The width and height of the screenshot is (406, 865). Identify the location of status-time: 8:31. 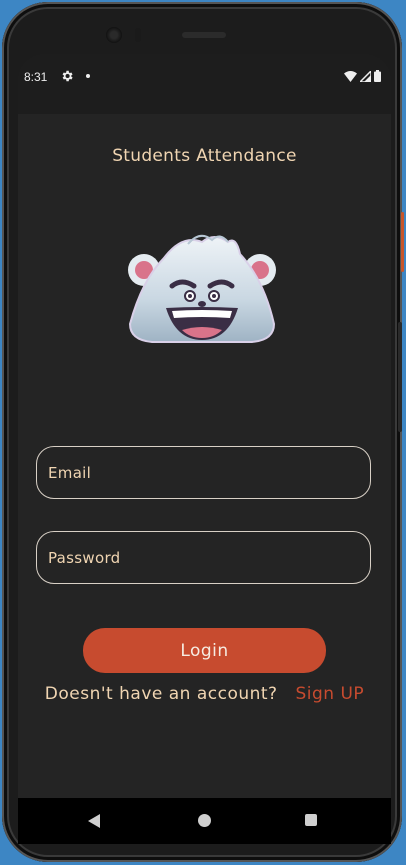
(36, 77).